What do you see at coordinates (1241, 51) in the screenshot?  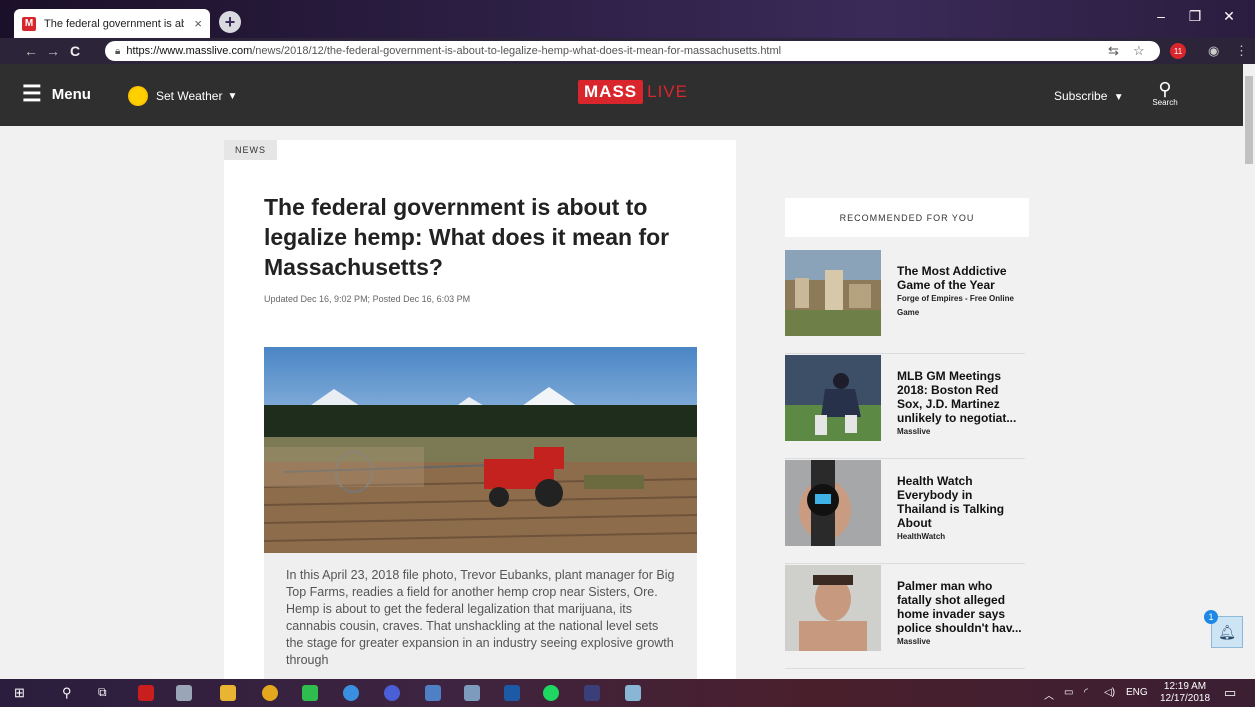 I see `chrome-menu-icon: ⋮` at bounding box center [1241, 51].